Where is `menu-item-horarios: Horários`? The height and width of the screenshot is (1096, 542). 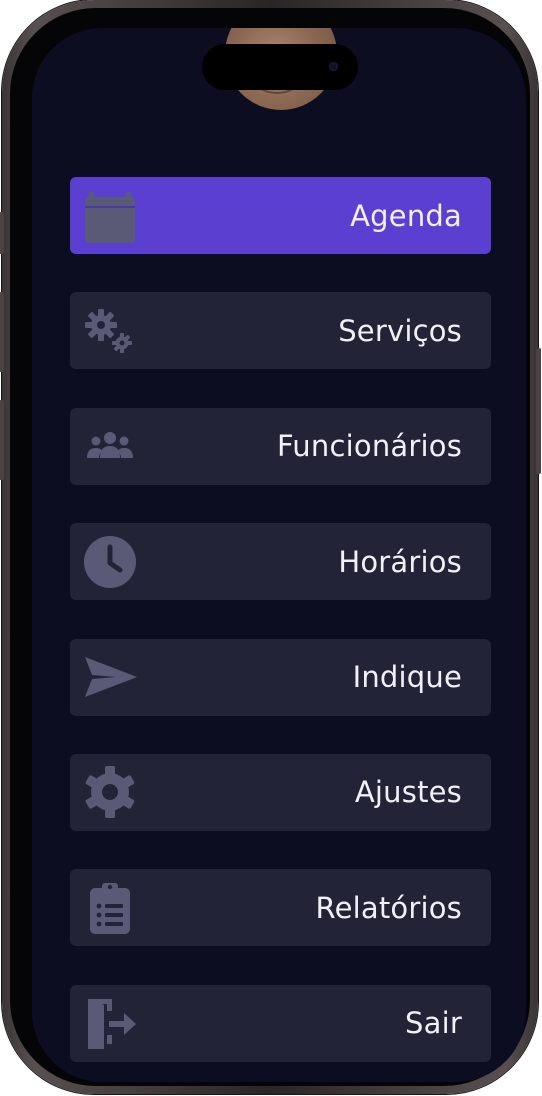
menu-item-horarios: Horários is located at coordinates (280, 562).